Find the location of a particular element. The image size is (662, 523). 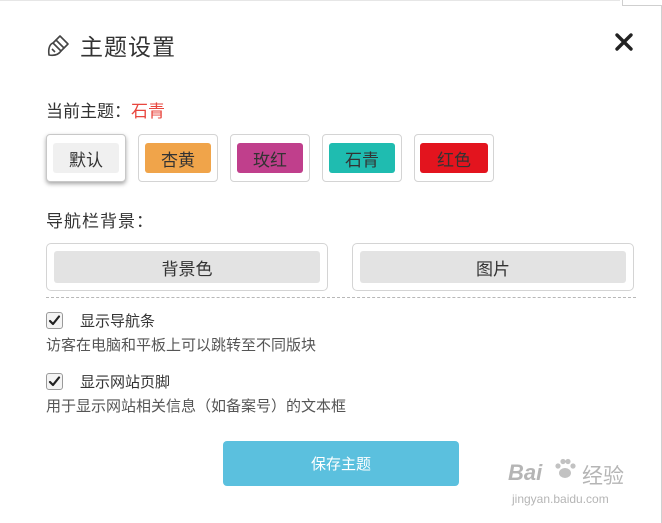

swatch-chip: 杏黄 is located at coordinates (178, 158).